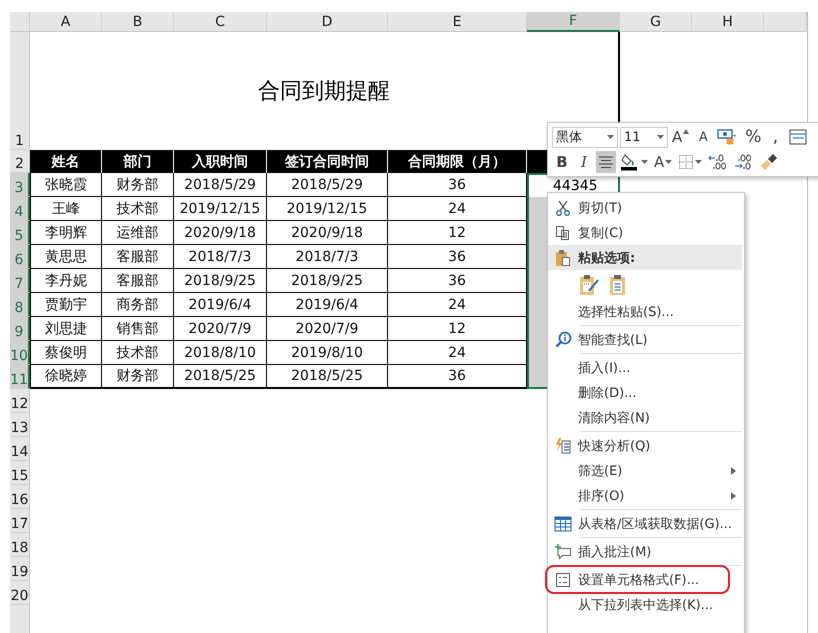 Image resolution: width=818 pixels, height=633 pixels. I want to click on column-header: E, so click(457, 22).